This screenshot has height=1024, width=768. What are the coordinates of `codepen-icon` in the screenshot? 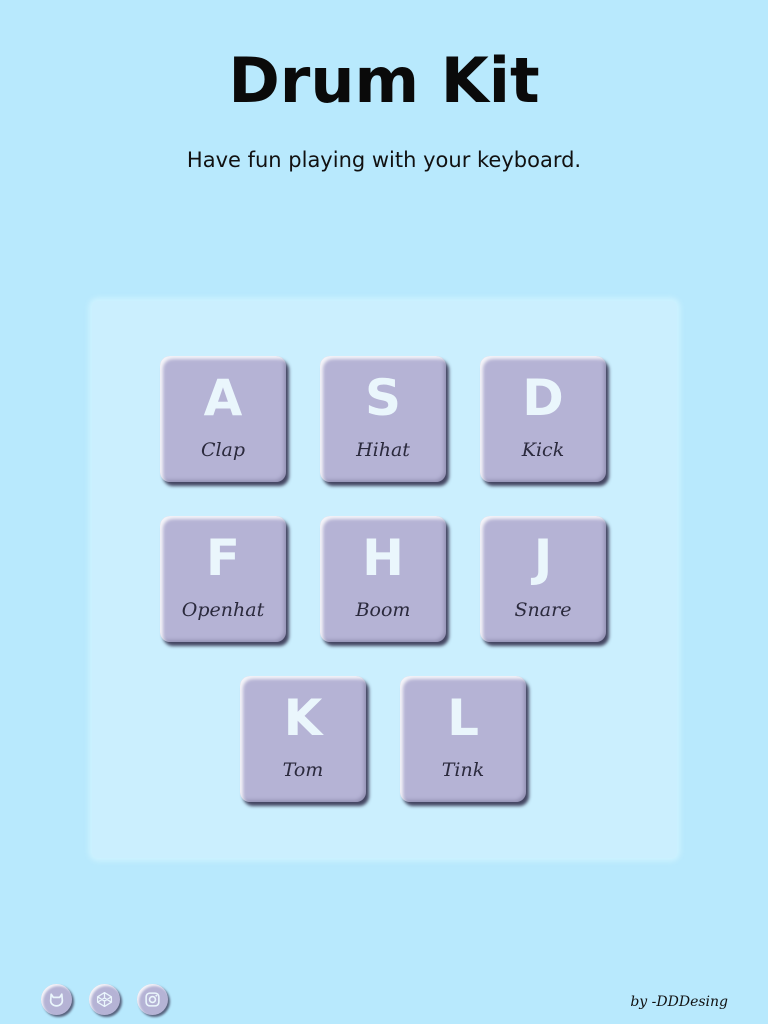 It's located at (104, 999).